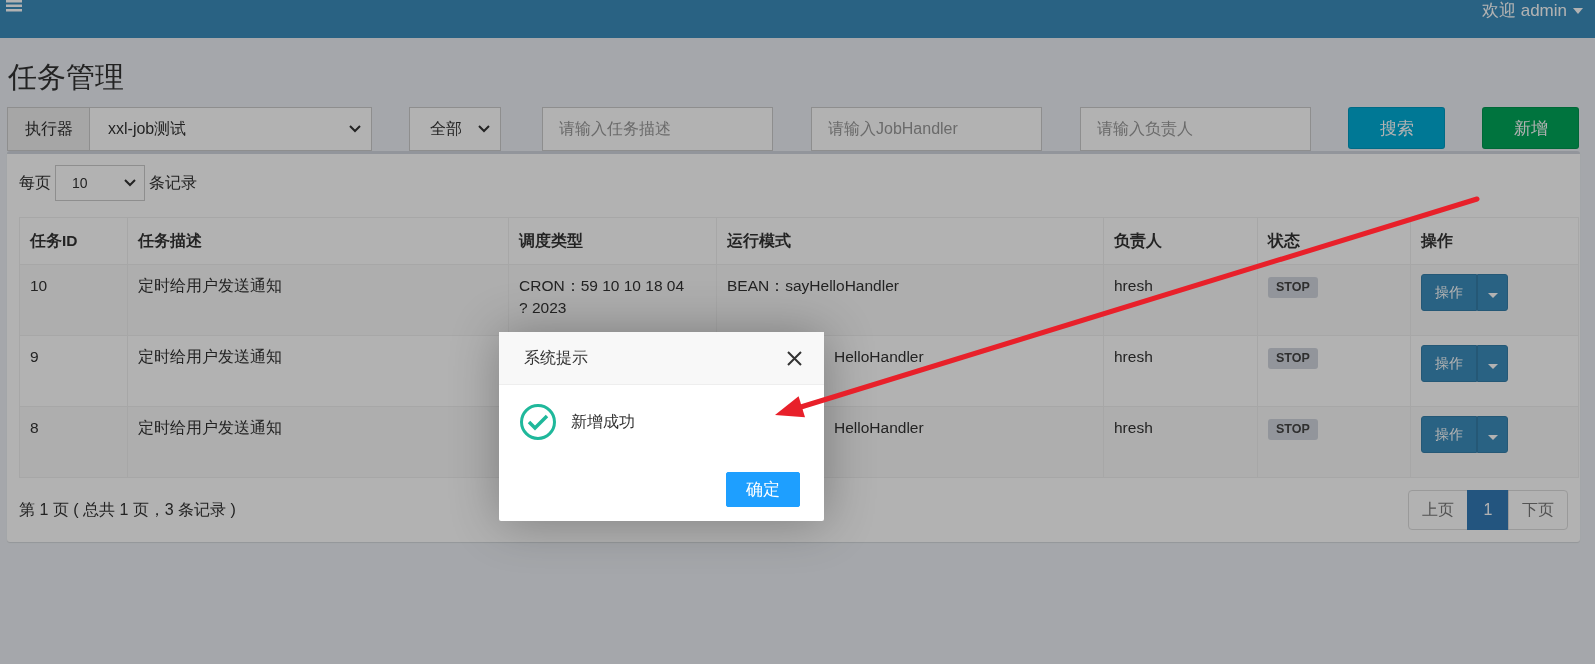  I want to click on confirm-button: 确定, so click(763, 489).